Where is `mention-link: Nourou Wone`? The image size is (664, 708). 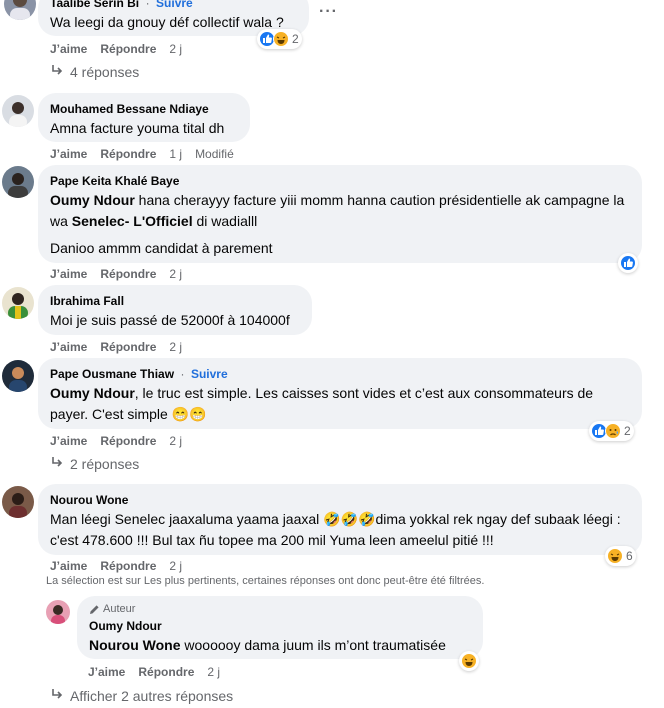
mention-link: Nourou Wone is located at coordinates (135, 645).